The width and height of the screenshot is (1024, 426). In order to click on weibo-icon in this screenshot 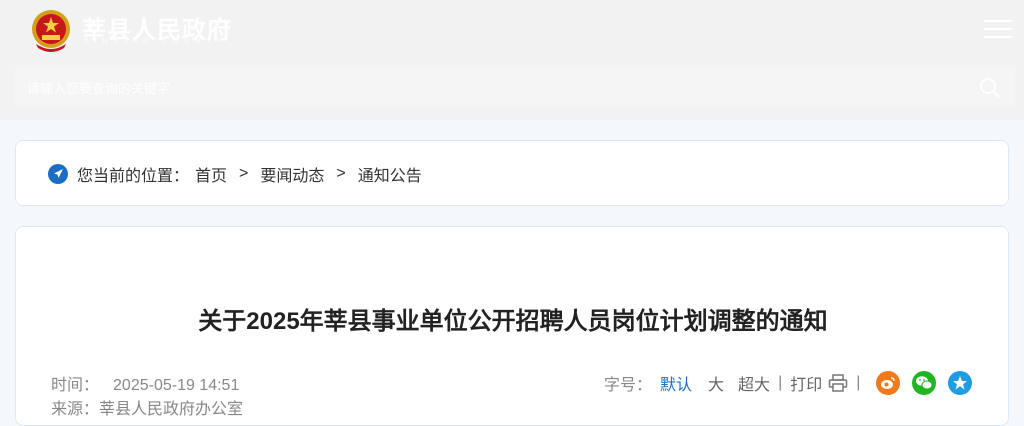, I will do `click(888, 383)`.